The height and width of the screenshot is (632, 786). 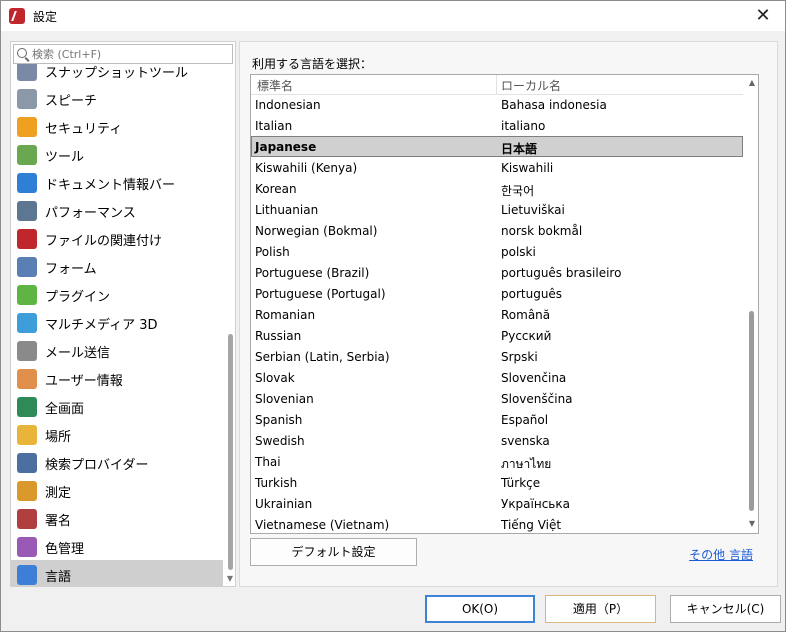 I want to click on sidebar-item: メール送信, so click(x=117, y=350).